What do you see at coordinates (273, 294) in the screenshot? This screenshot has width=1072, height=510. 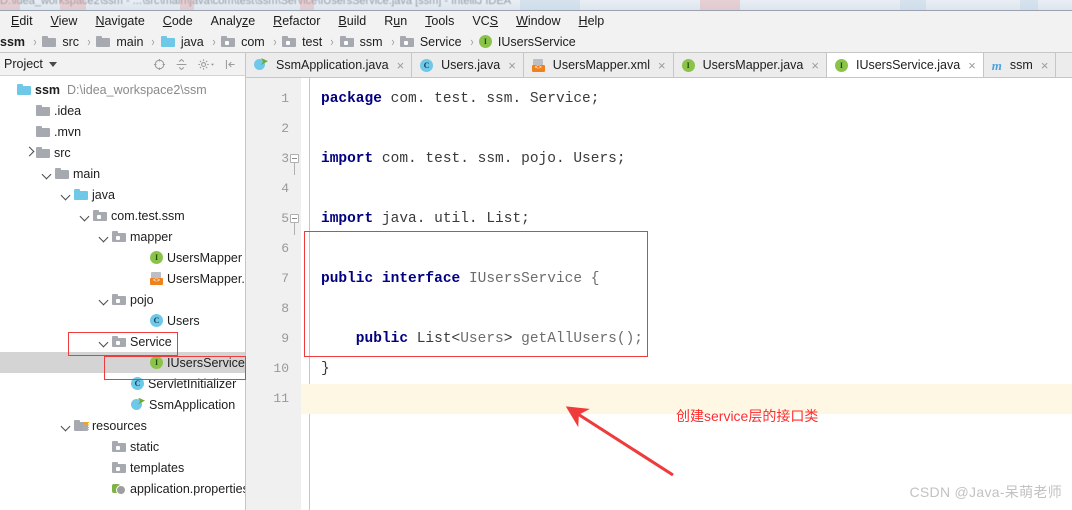 I see `editor-gutter: 1 2 3 4 5 6 7 8 9 10 11` at bounding box center [273, 294].